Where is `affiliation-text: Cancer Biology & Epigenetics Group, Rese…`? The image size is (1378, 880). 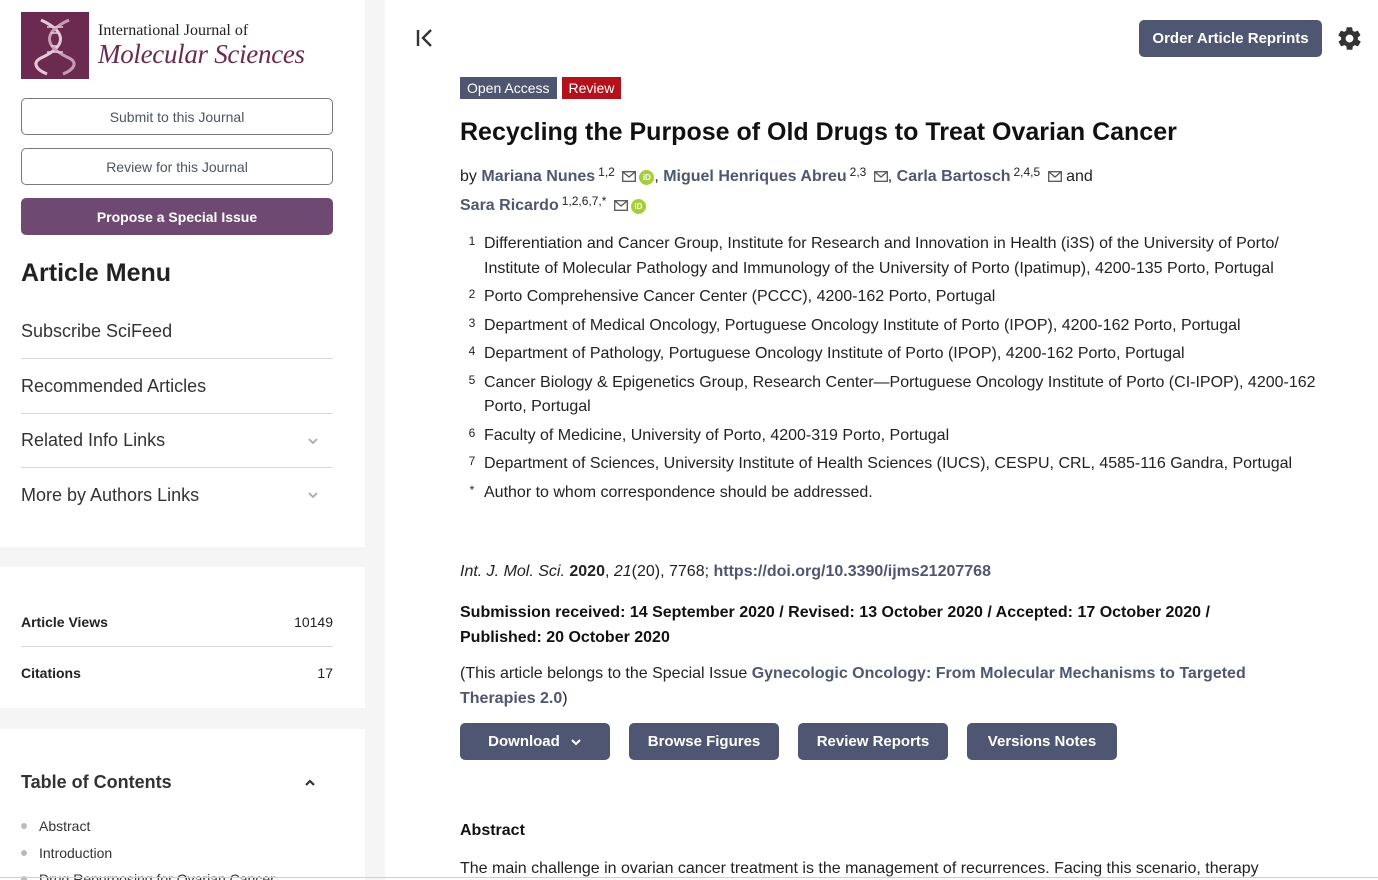 affiliation-text: Cancer Biology & Epigenetics Group, Rese… is located at coordinates (900, 394).